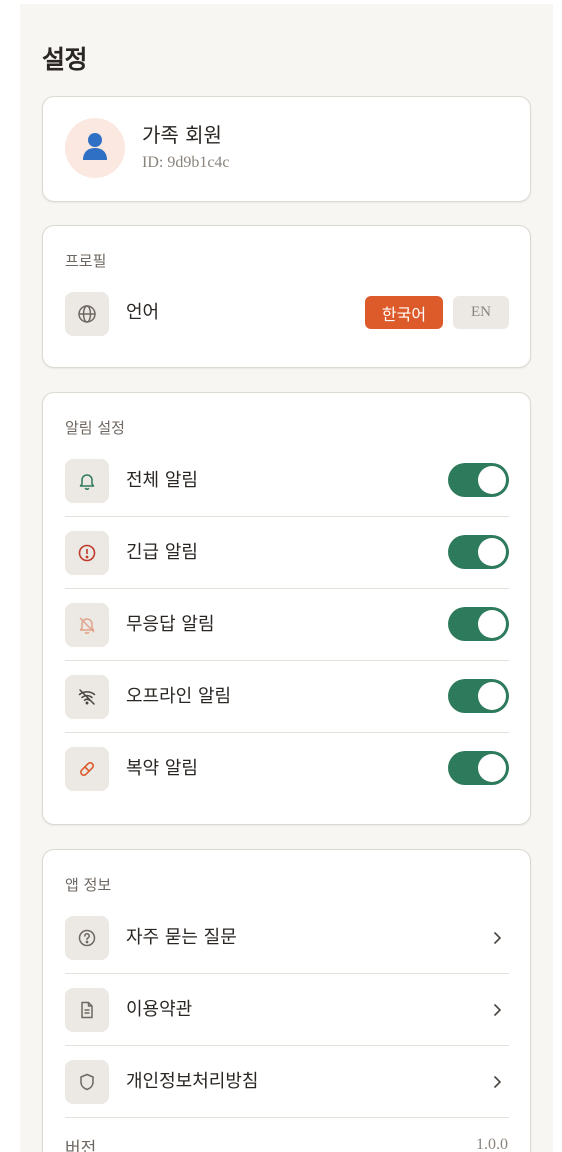  I want to click on user-card: 가족 회원 ID: 9d9b1c4c, so click(286, 149).